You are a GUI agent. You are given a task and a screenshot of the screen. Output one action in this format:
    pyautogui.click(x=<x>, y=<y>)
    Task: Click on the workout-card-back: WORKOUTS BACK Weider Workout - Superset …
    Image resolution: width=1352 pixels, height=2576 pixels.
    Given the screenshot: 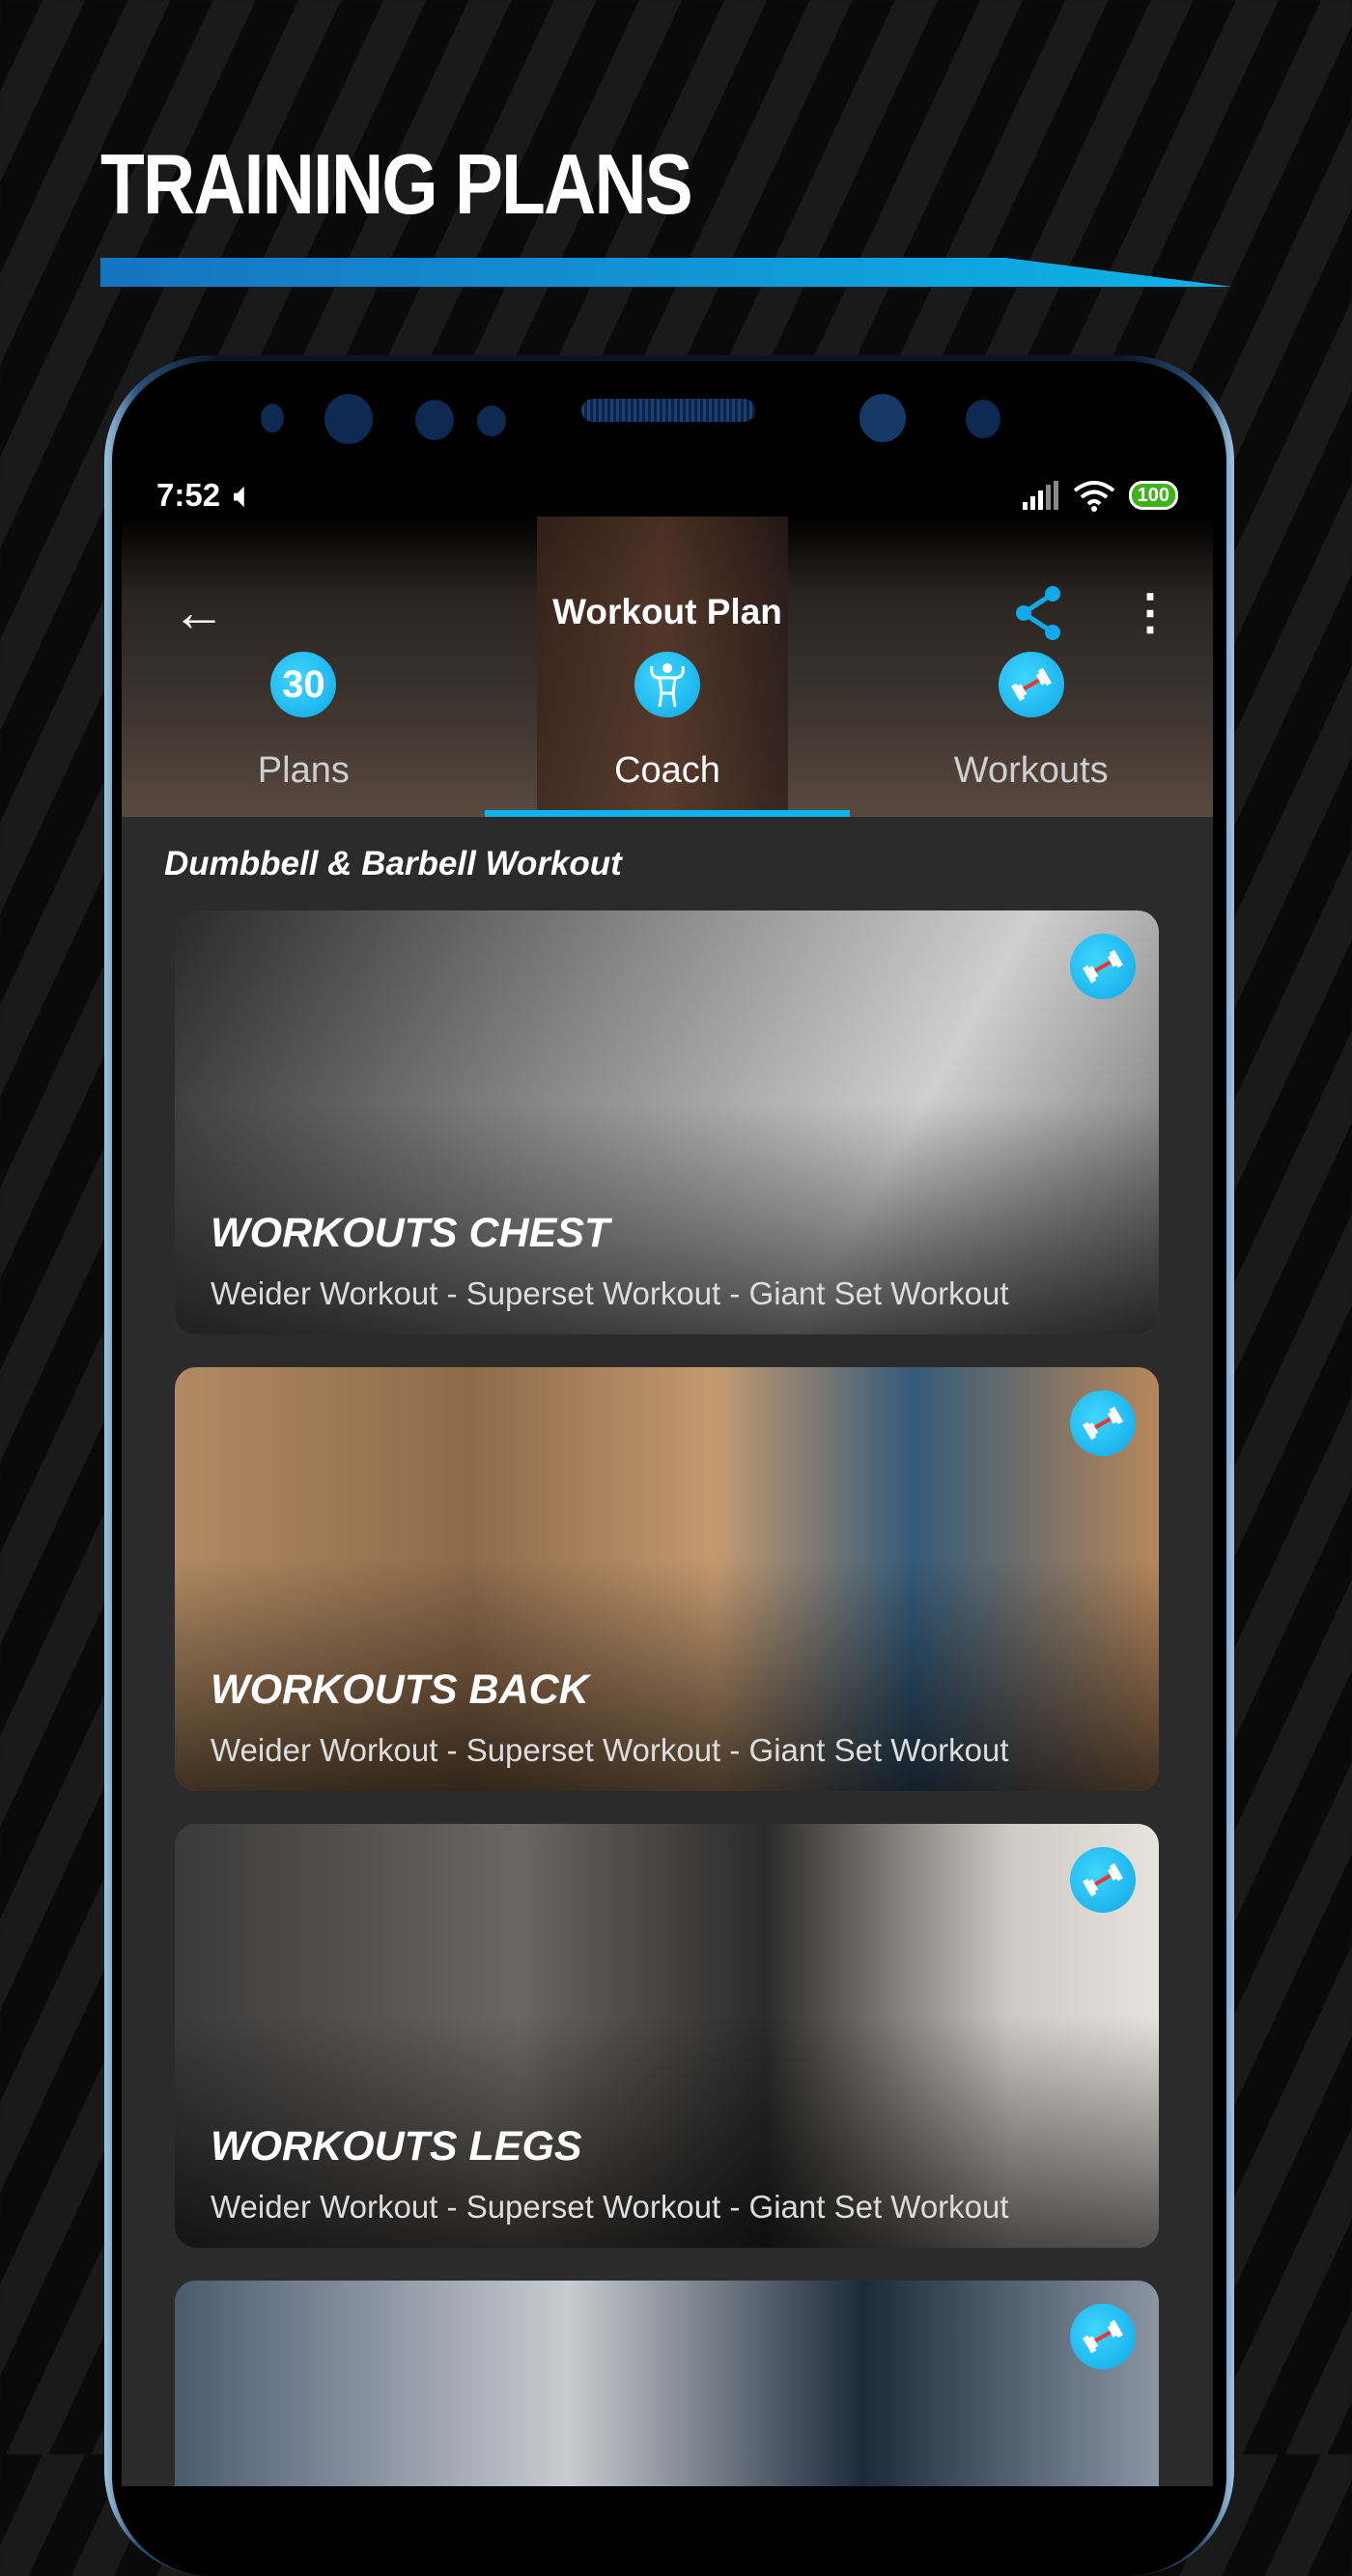 What is the action you would take?
    pyautogui.click(x=667, y=1579)
    